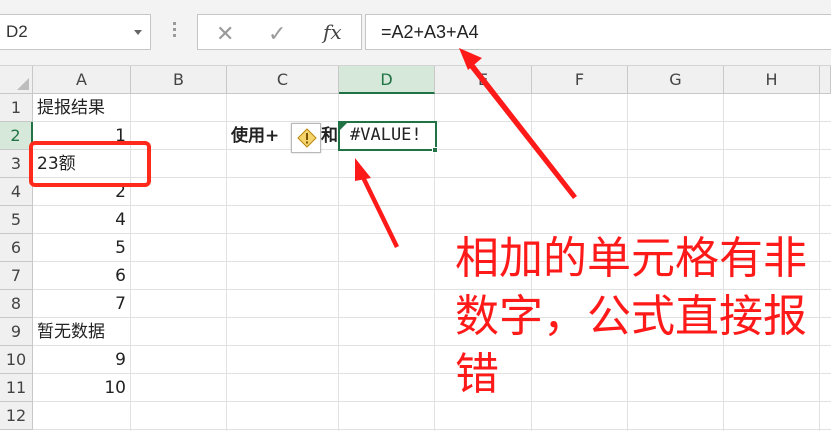 This screenshot has width=831, height=431. I want to click on row-header-6: 6, so click(16, 248).